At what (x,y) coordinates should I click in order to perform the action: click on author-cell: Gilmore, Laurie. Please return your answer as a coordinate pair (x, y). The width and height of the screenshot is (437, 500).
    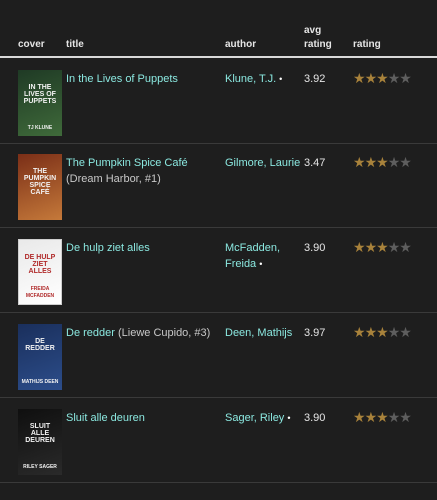
    Looking at the image, I should click on (263, 163).